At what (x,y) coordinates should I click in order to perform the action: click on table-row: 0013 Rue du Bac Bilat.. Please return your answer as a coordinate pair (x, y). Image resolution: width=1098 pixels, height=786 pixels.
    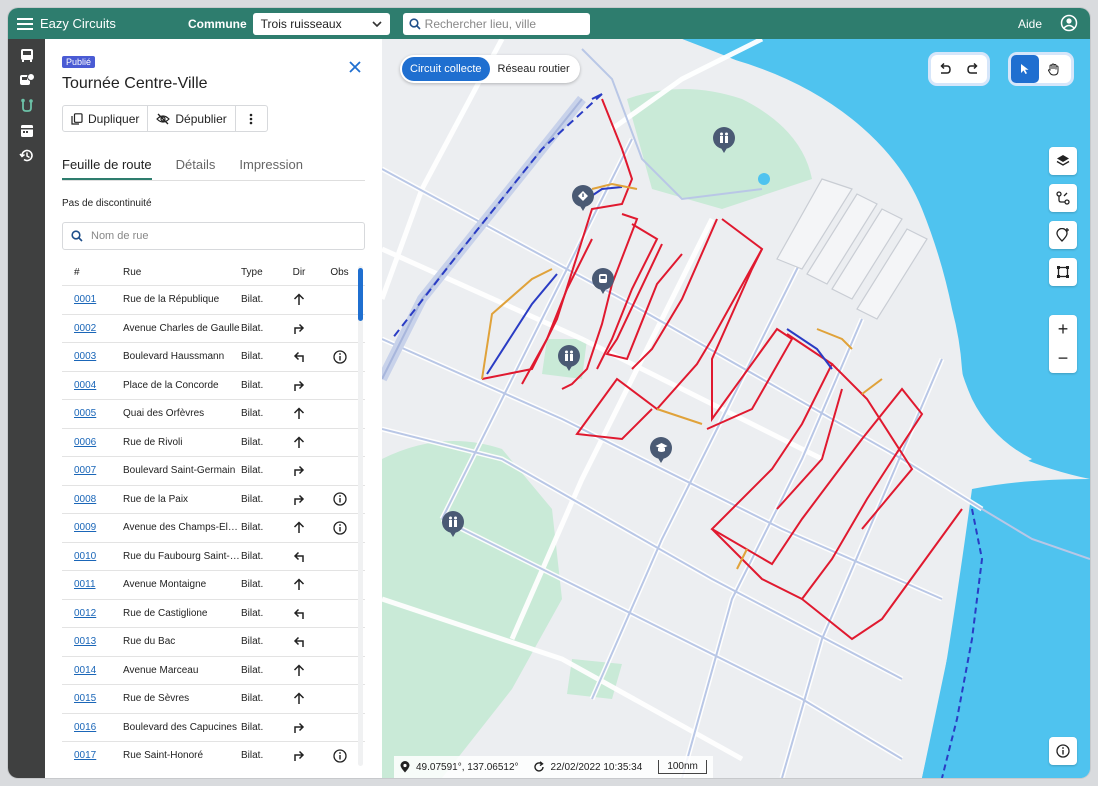
    Looking at the image, I should click on (213, 641).